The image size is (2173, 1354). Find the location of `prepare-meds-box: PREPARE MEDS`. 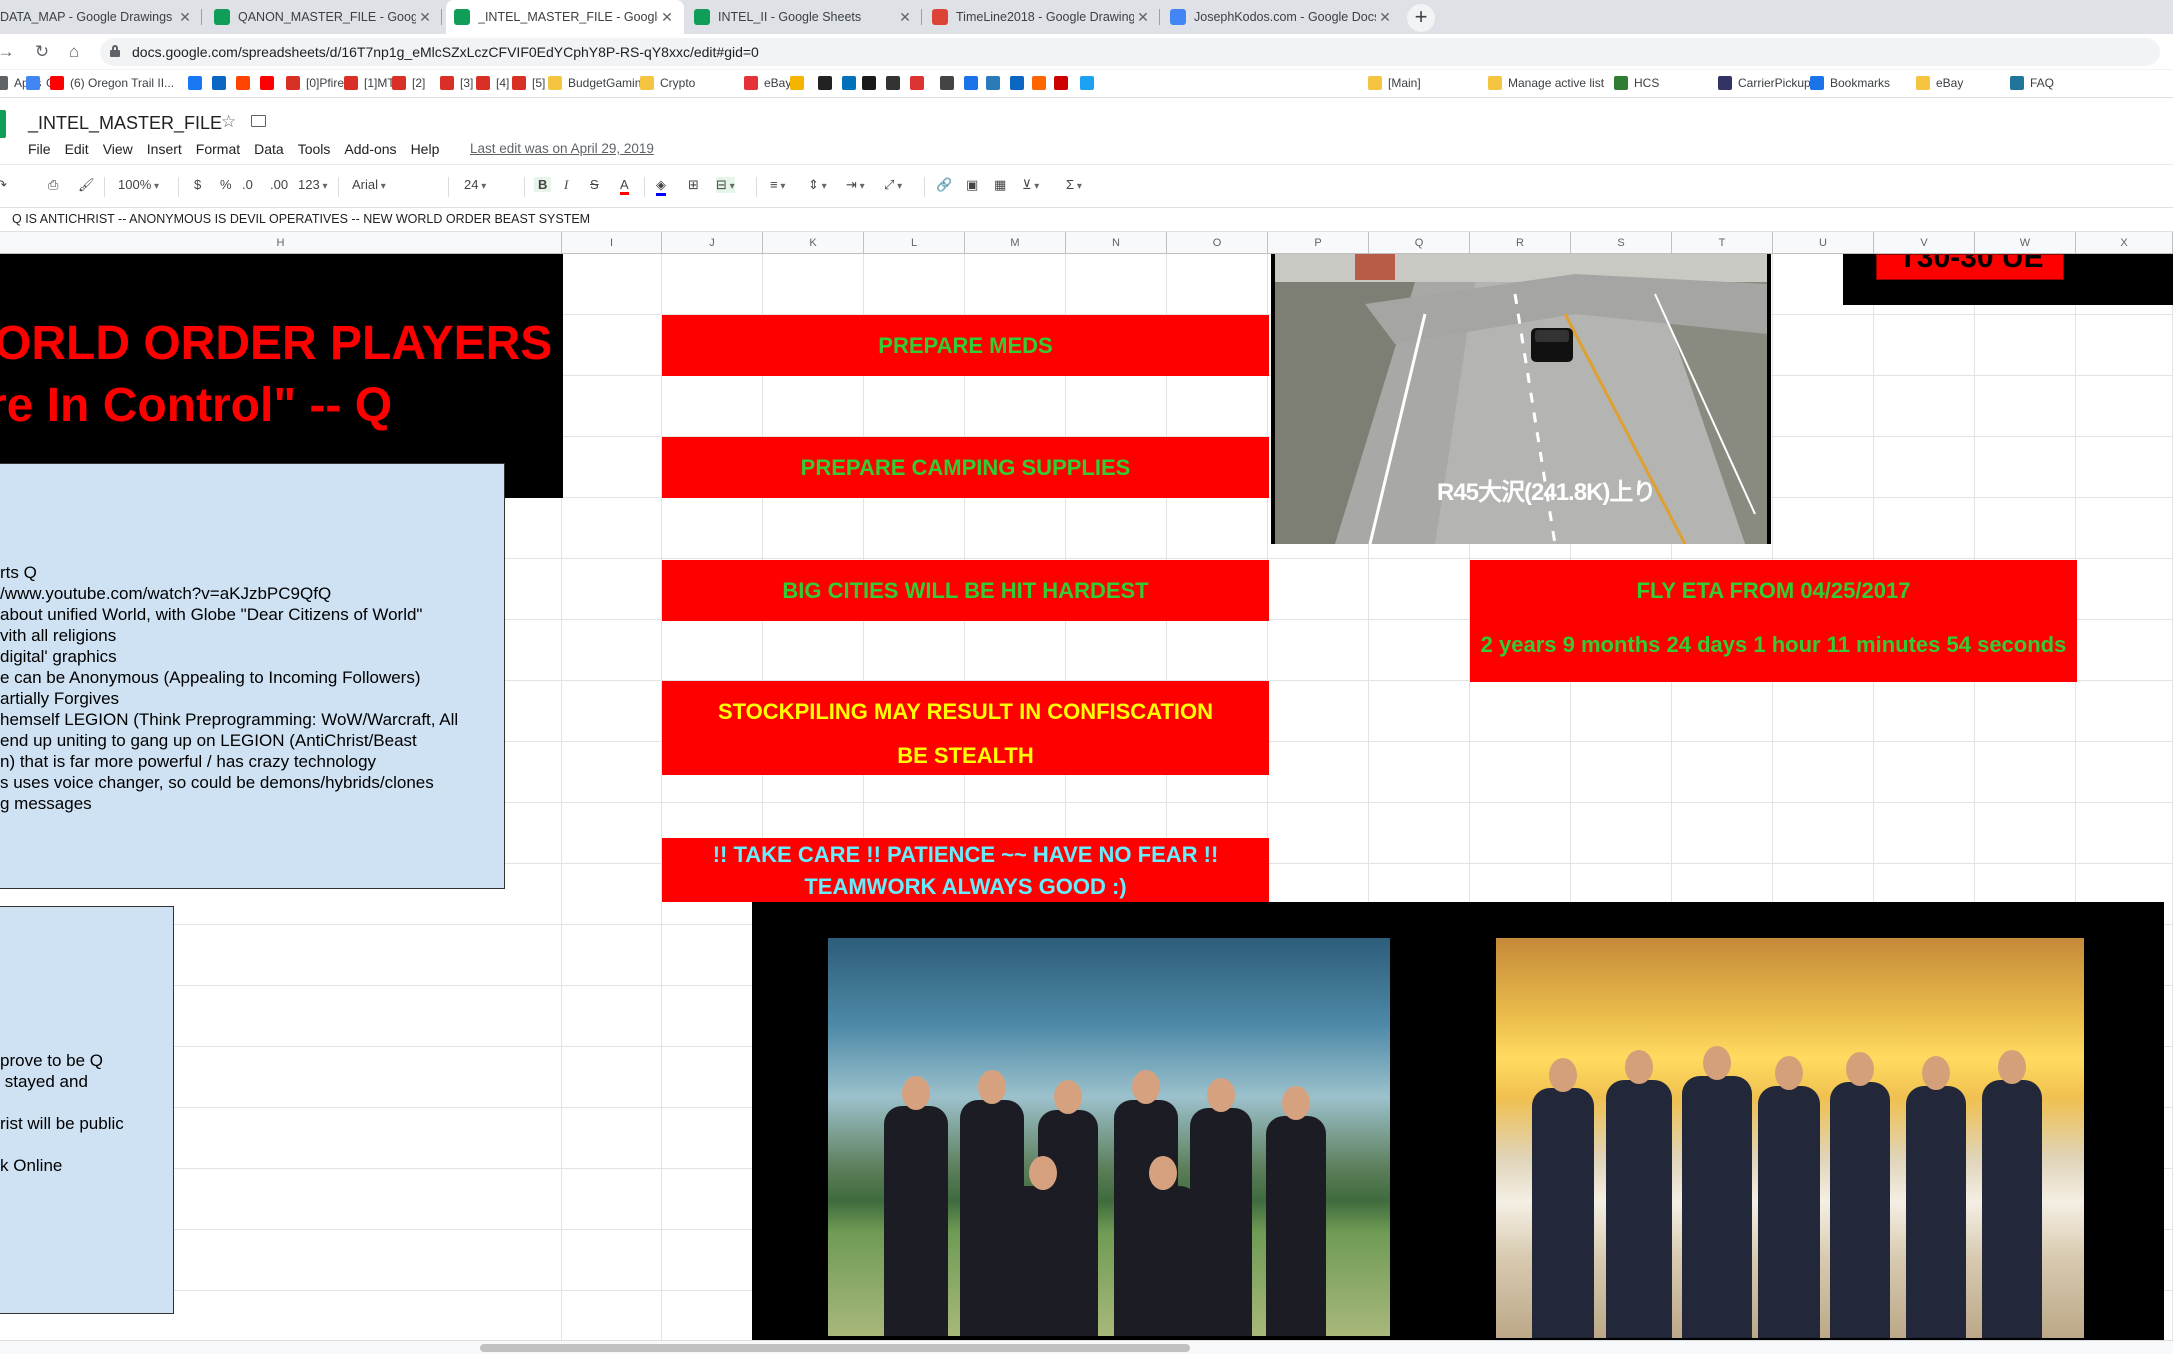

prepare-meds-box: PREPARE MEDS is located at coordinates (965, 345).